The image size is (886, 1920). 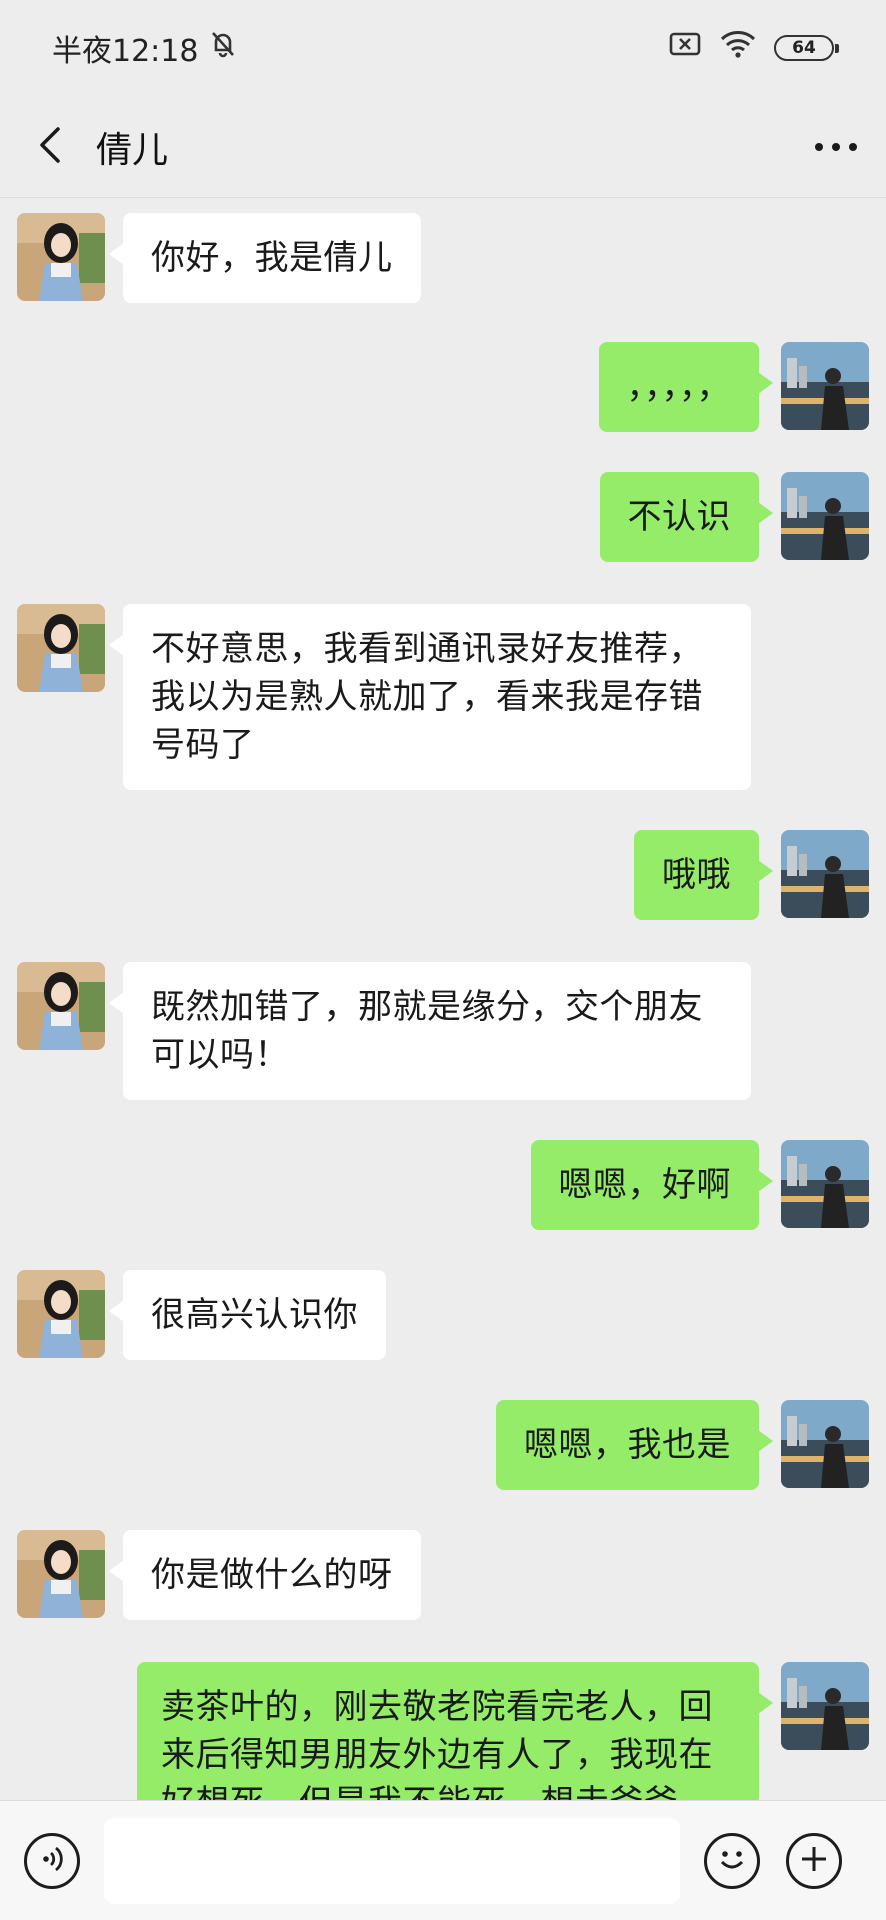 What do you see at coordinates (392, 1860) in the screenshot?
I see `message-input` at bounding box center [392, 1860].